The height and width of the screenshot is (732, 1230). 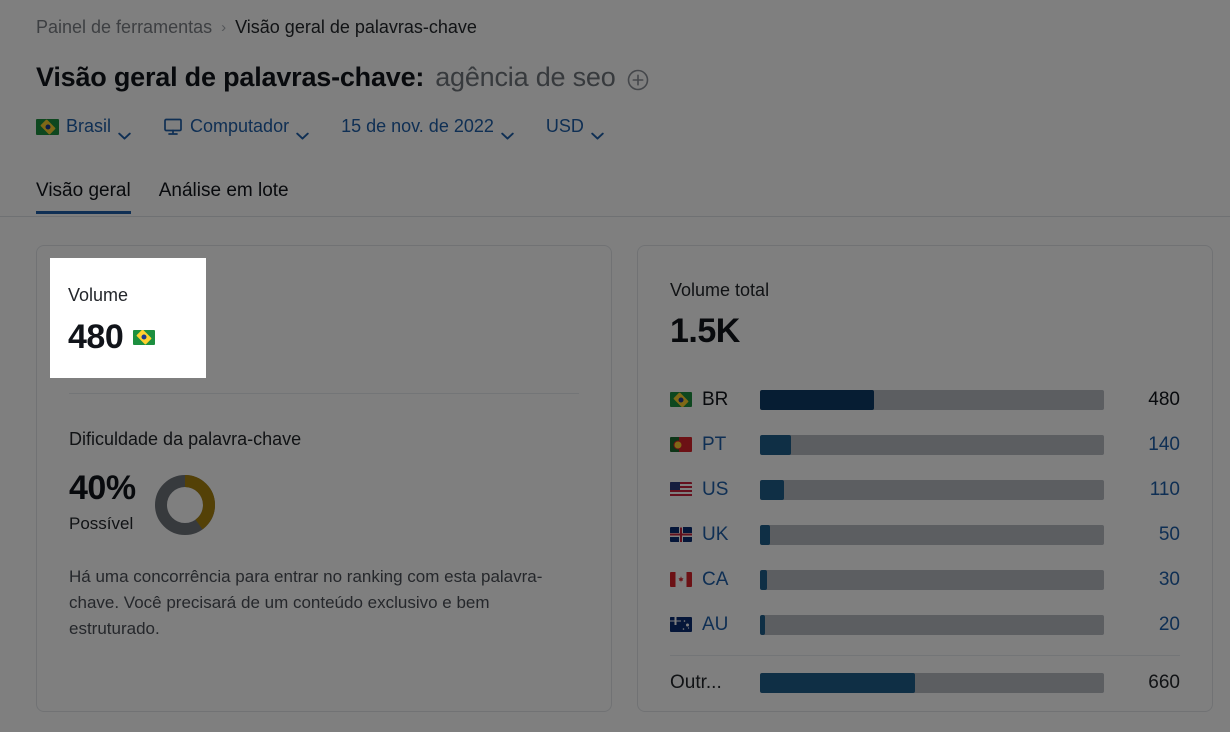 I want to click on country-code: US, so click(x=715, y=489).